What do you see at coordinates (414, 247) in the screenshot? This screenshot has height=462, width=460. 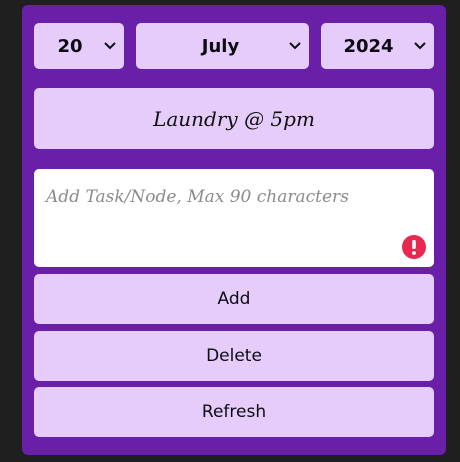 I see `exclamation-circle-icon` at bounding box center [414, 247].